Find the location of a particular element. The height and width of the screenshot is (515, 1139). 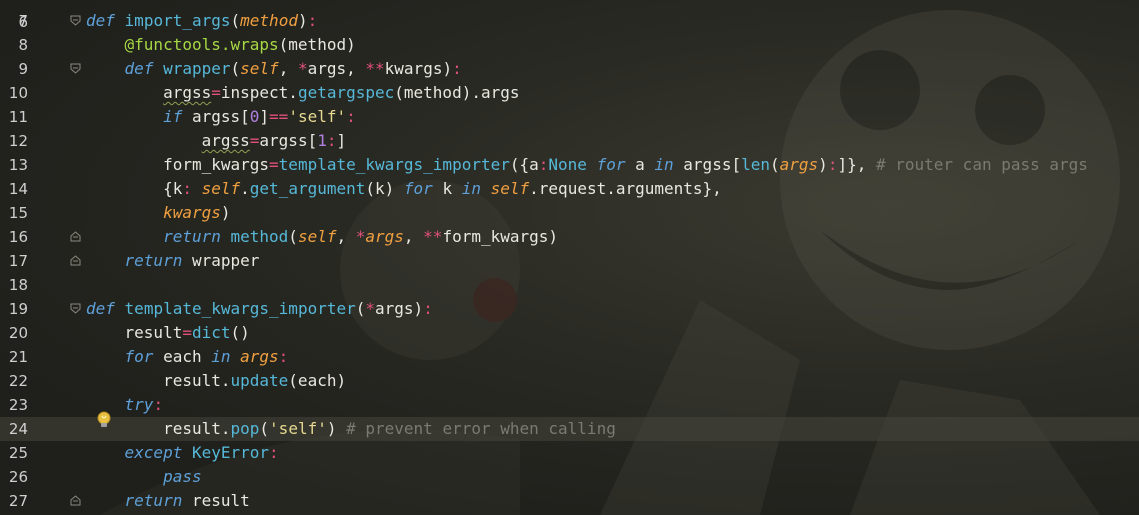

code-text: except KeyError: is located at coordinates (182, 453).